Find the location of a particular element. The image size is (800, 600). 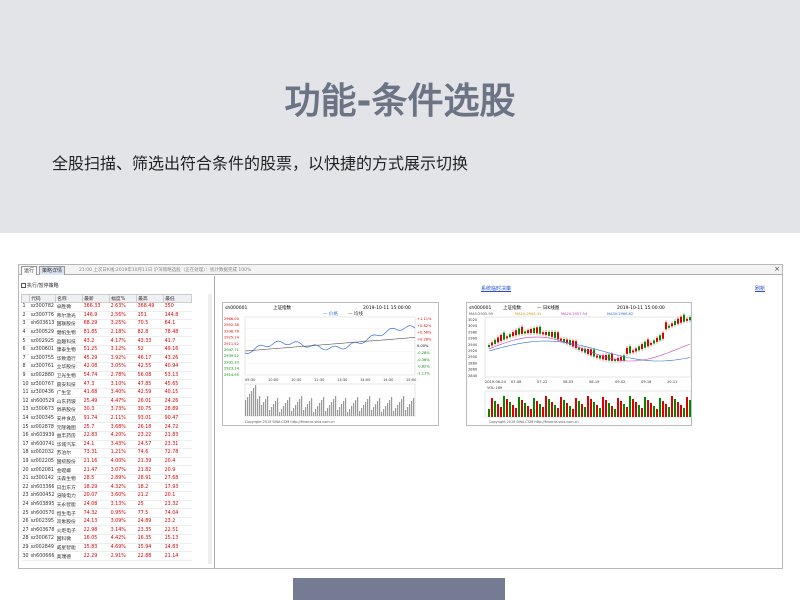

table-row: 19 sz002205 国统股份 21.16 4.00% 21.39 20.4 is located at coordinates (106, 462).